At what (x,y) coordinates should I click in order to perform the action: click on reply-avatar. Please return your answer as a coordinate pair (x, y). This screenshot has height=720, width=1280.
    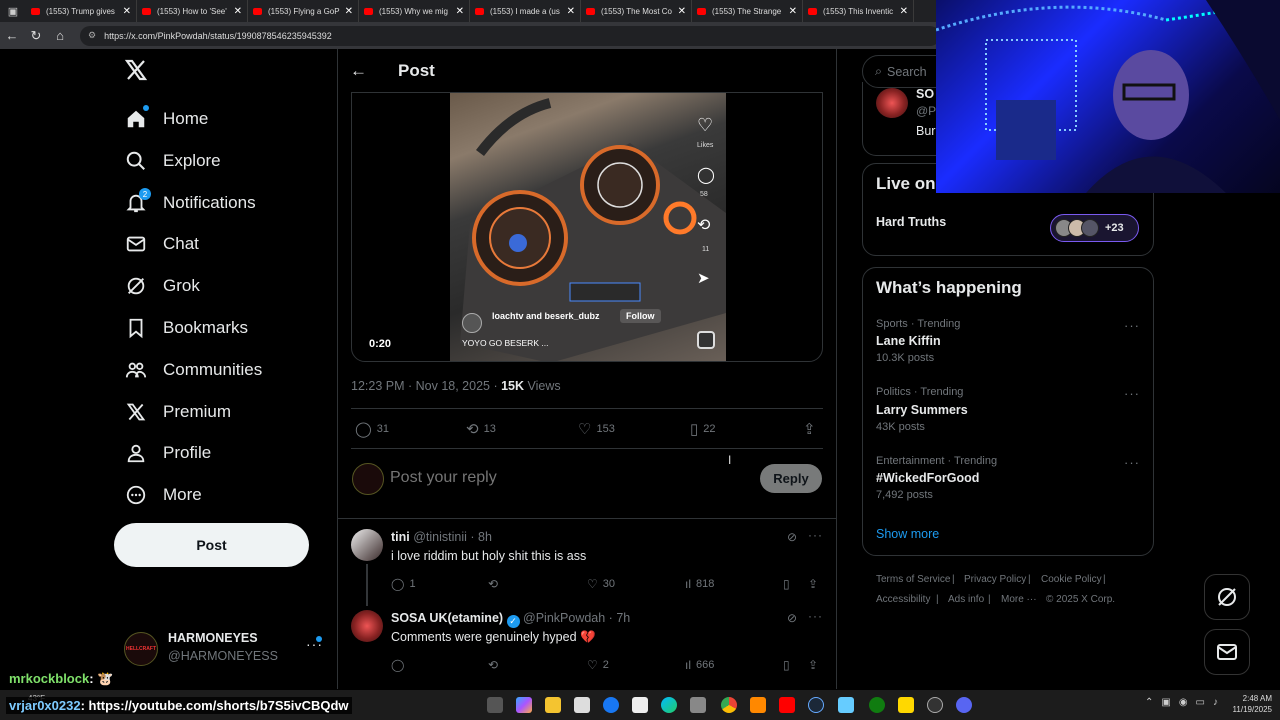
    Looking at the image, I should click on (367, 626).